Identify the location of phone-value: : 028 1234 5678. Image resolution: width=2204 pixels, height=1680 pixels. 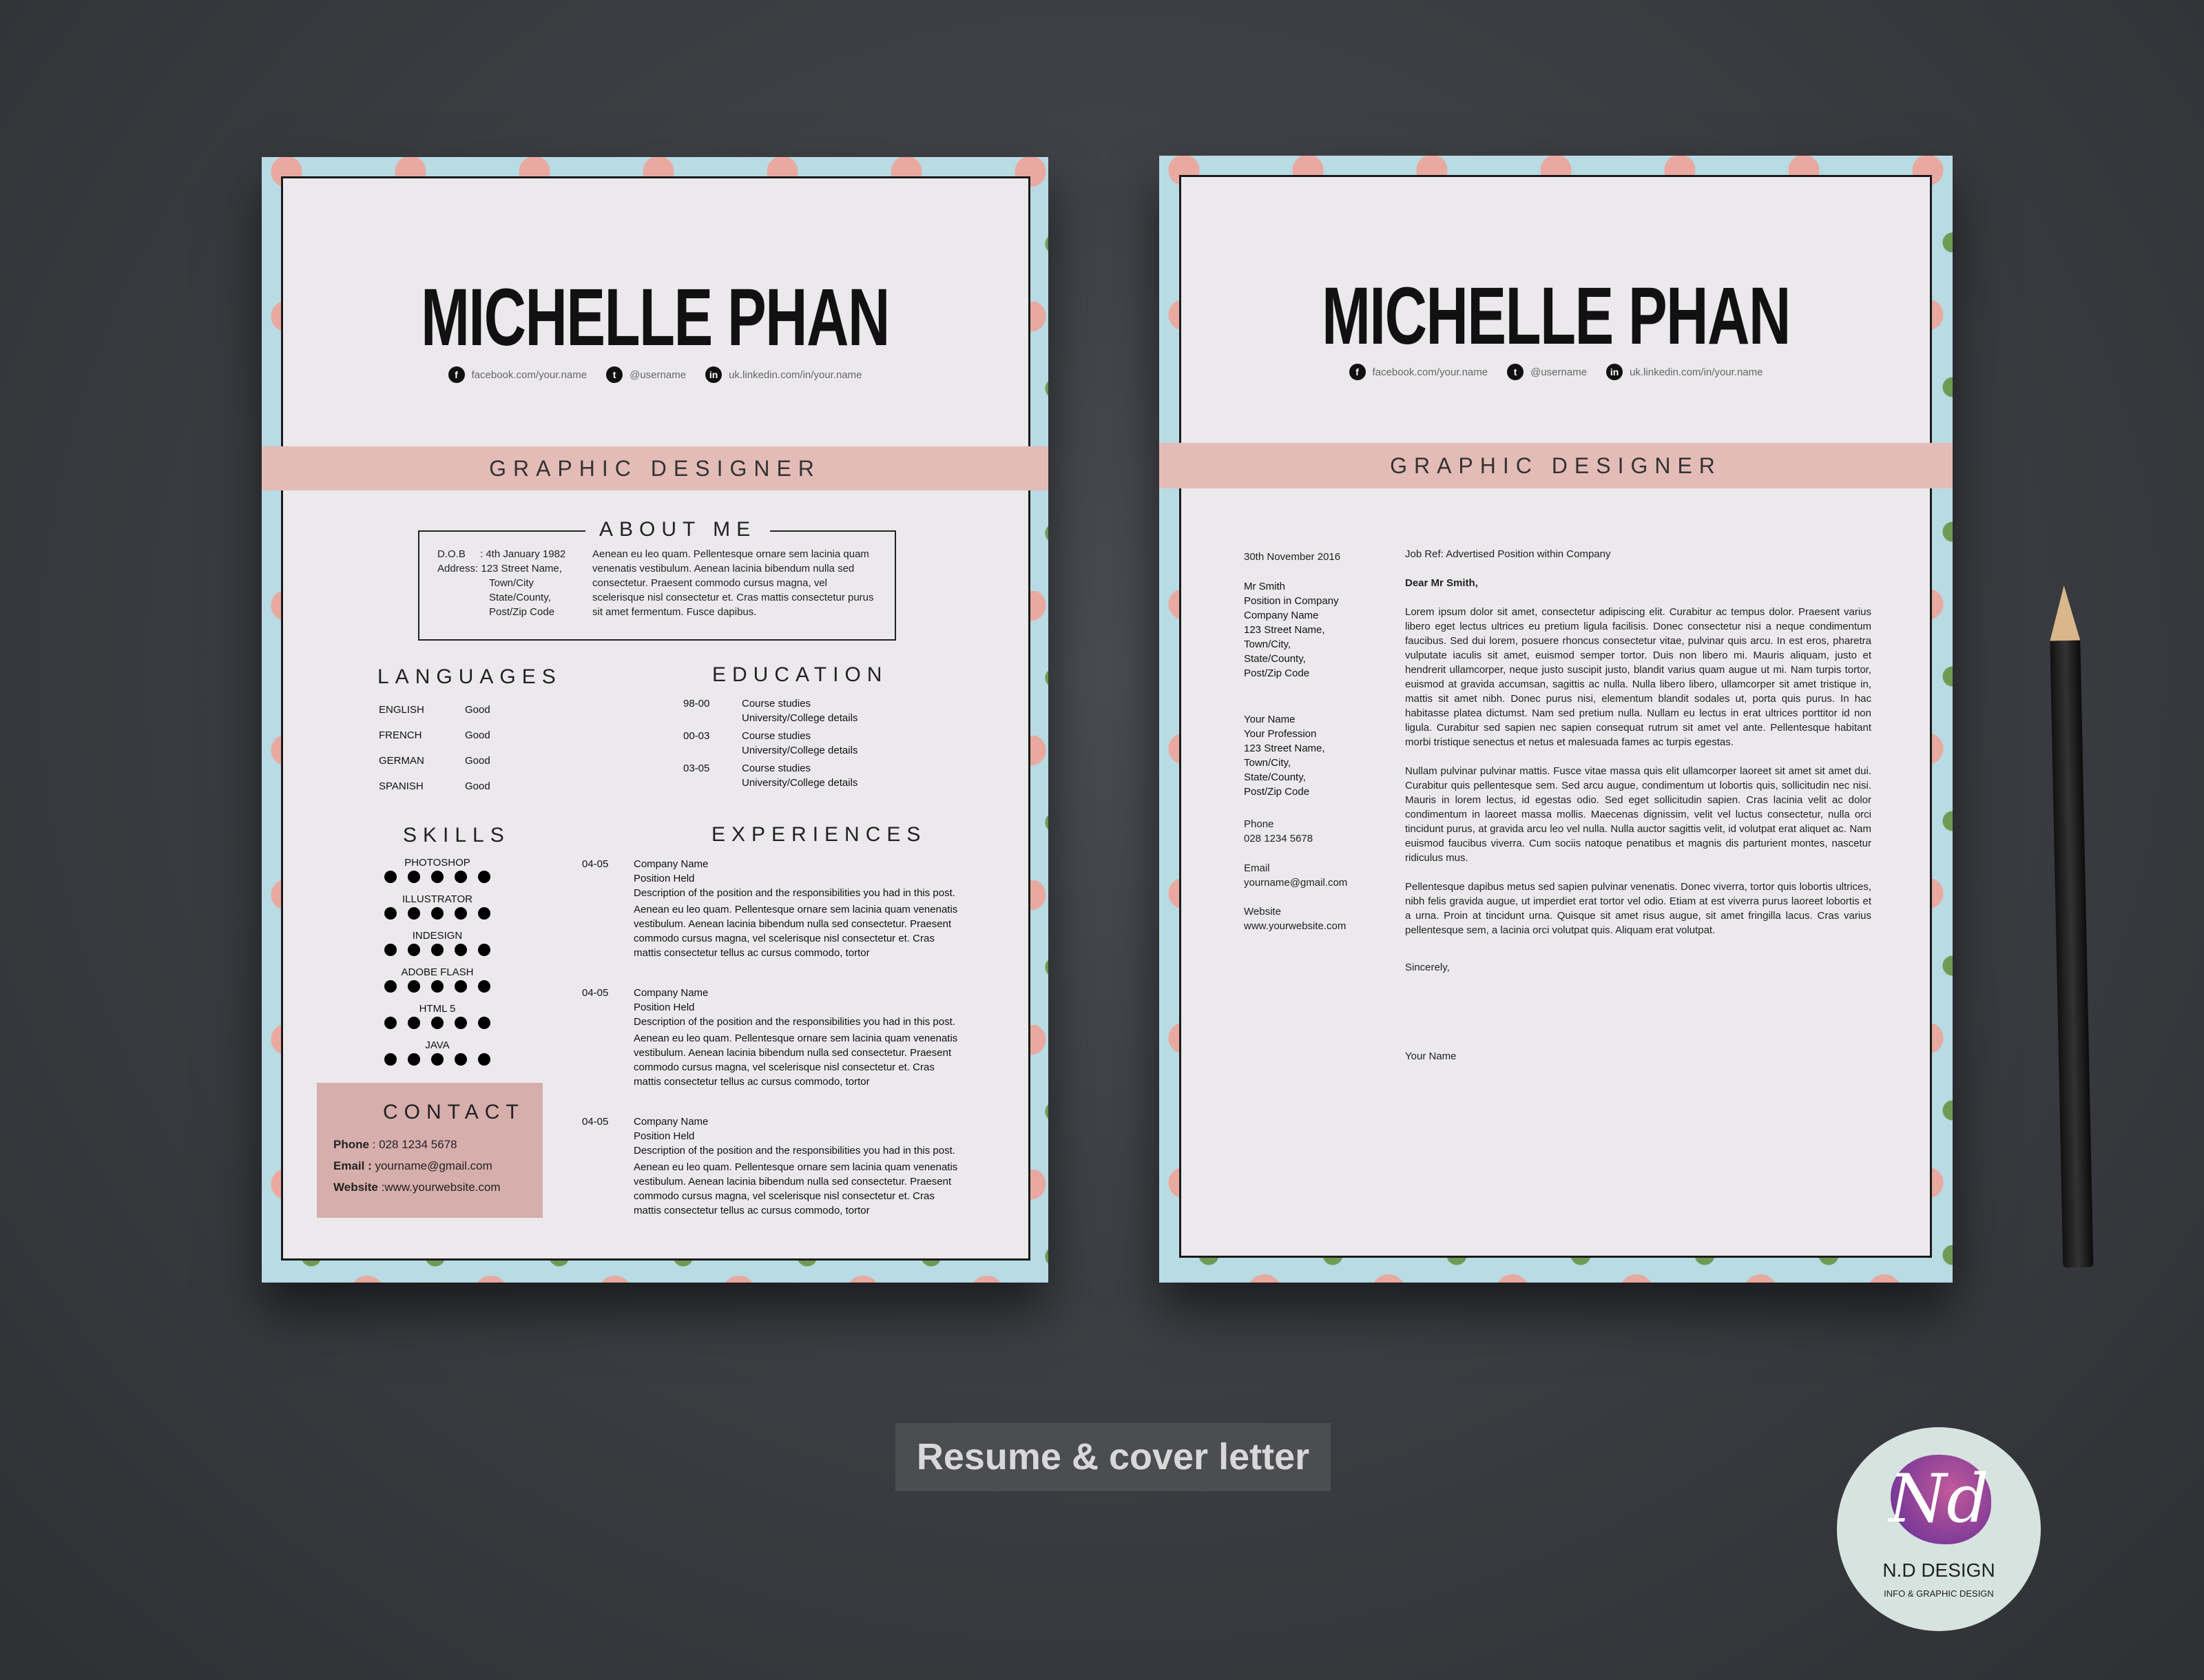
(412, 1144).